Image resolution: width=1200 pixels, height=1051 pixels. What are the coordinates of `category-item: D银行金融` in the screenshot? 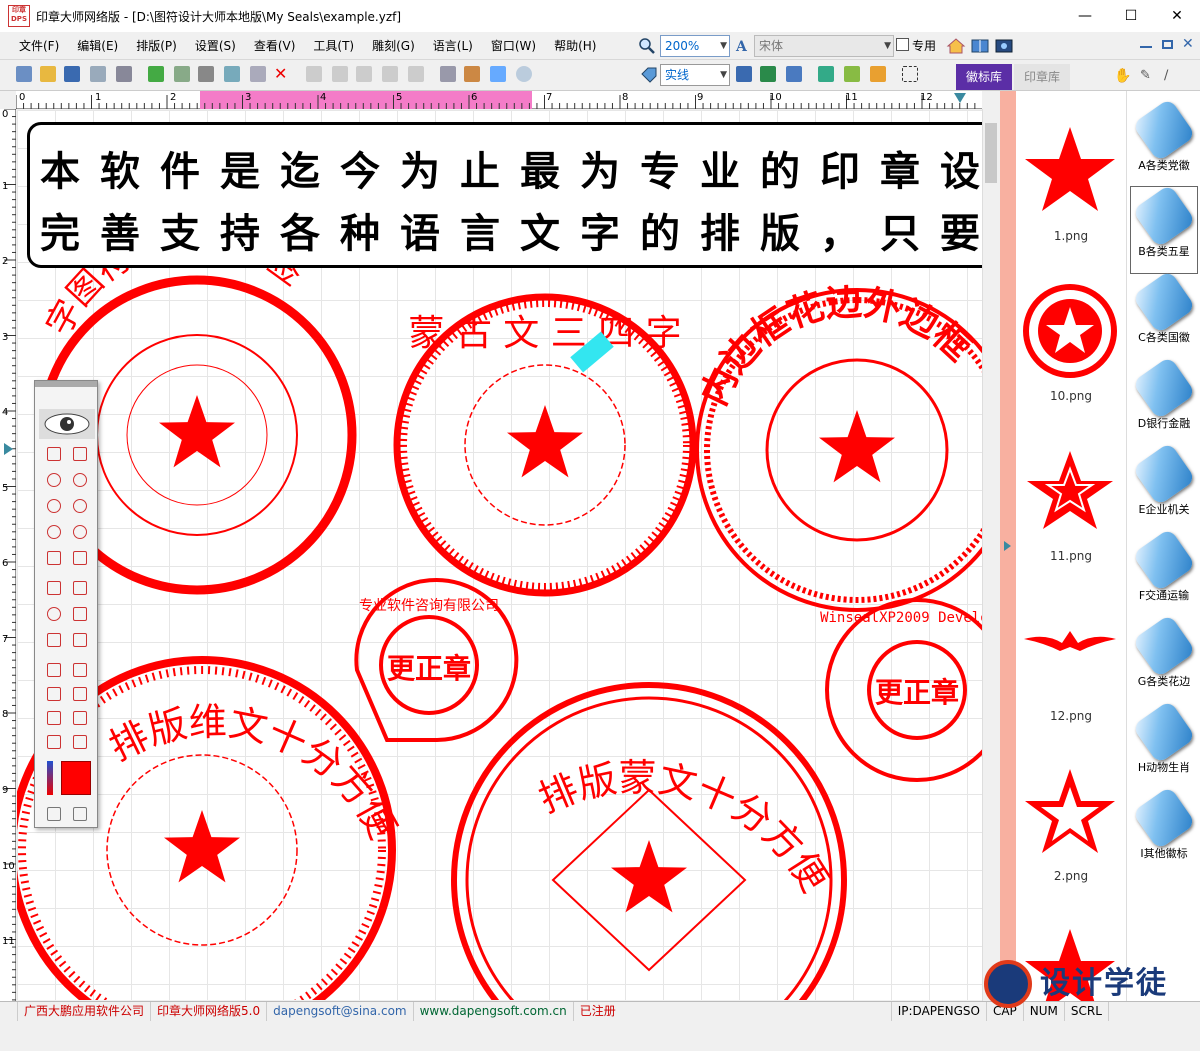 It's located at (1164, 400).